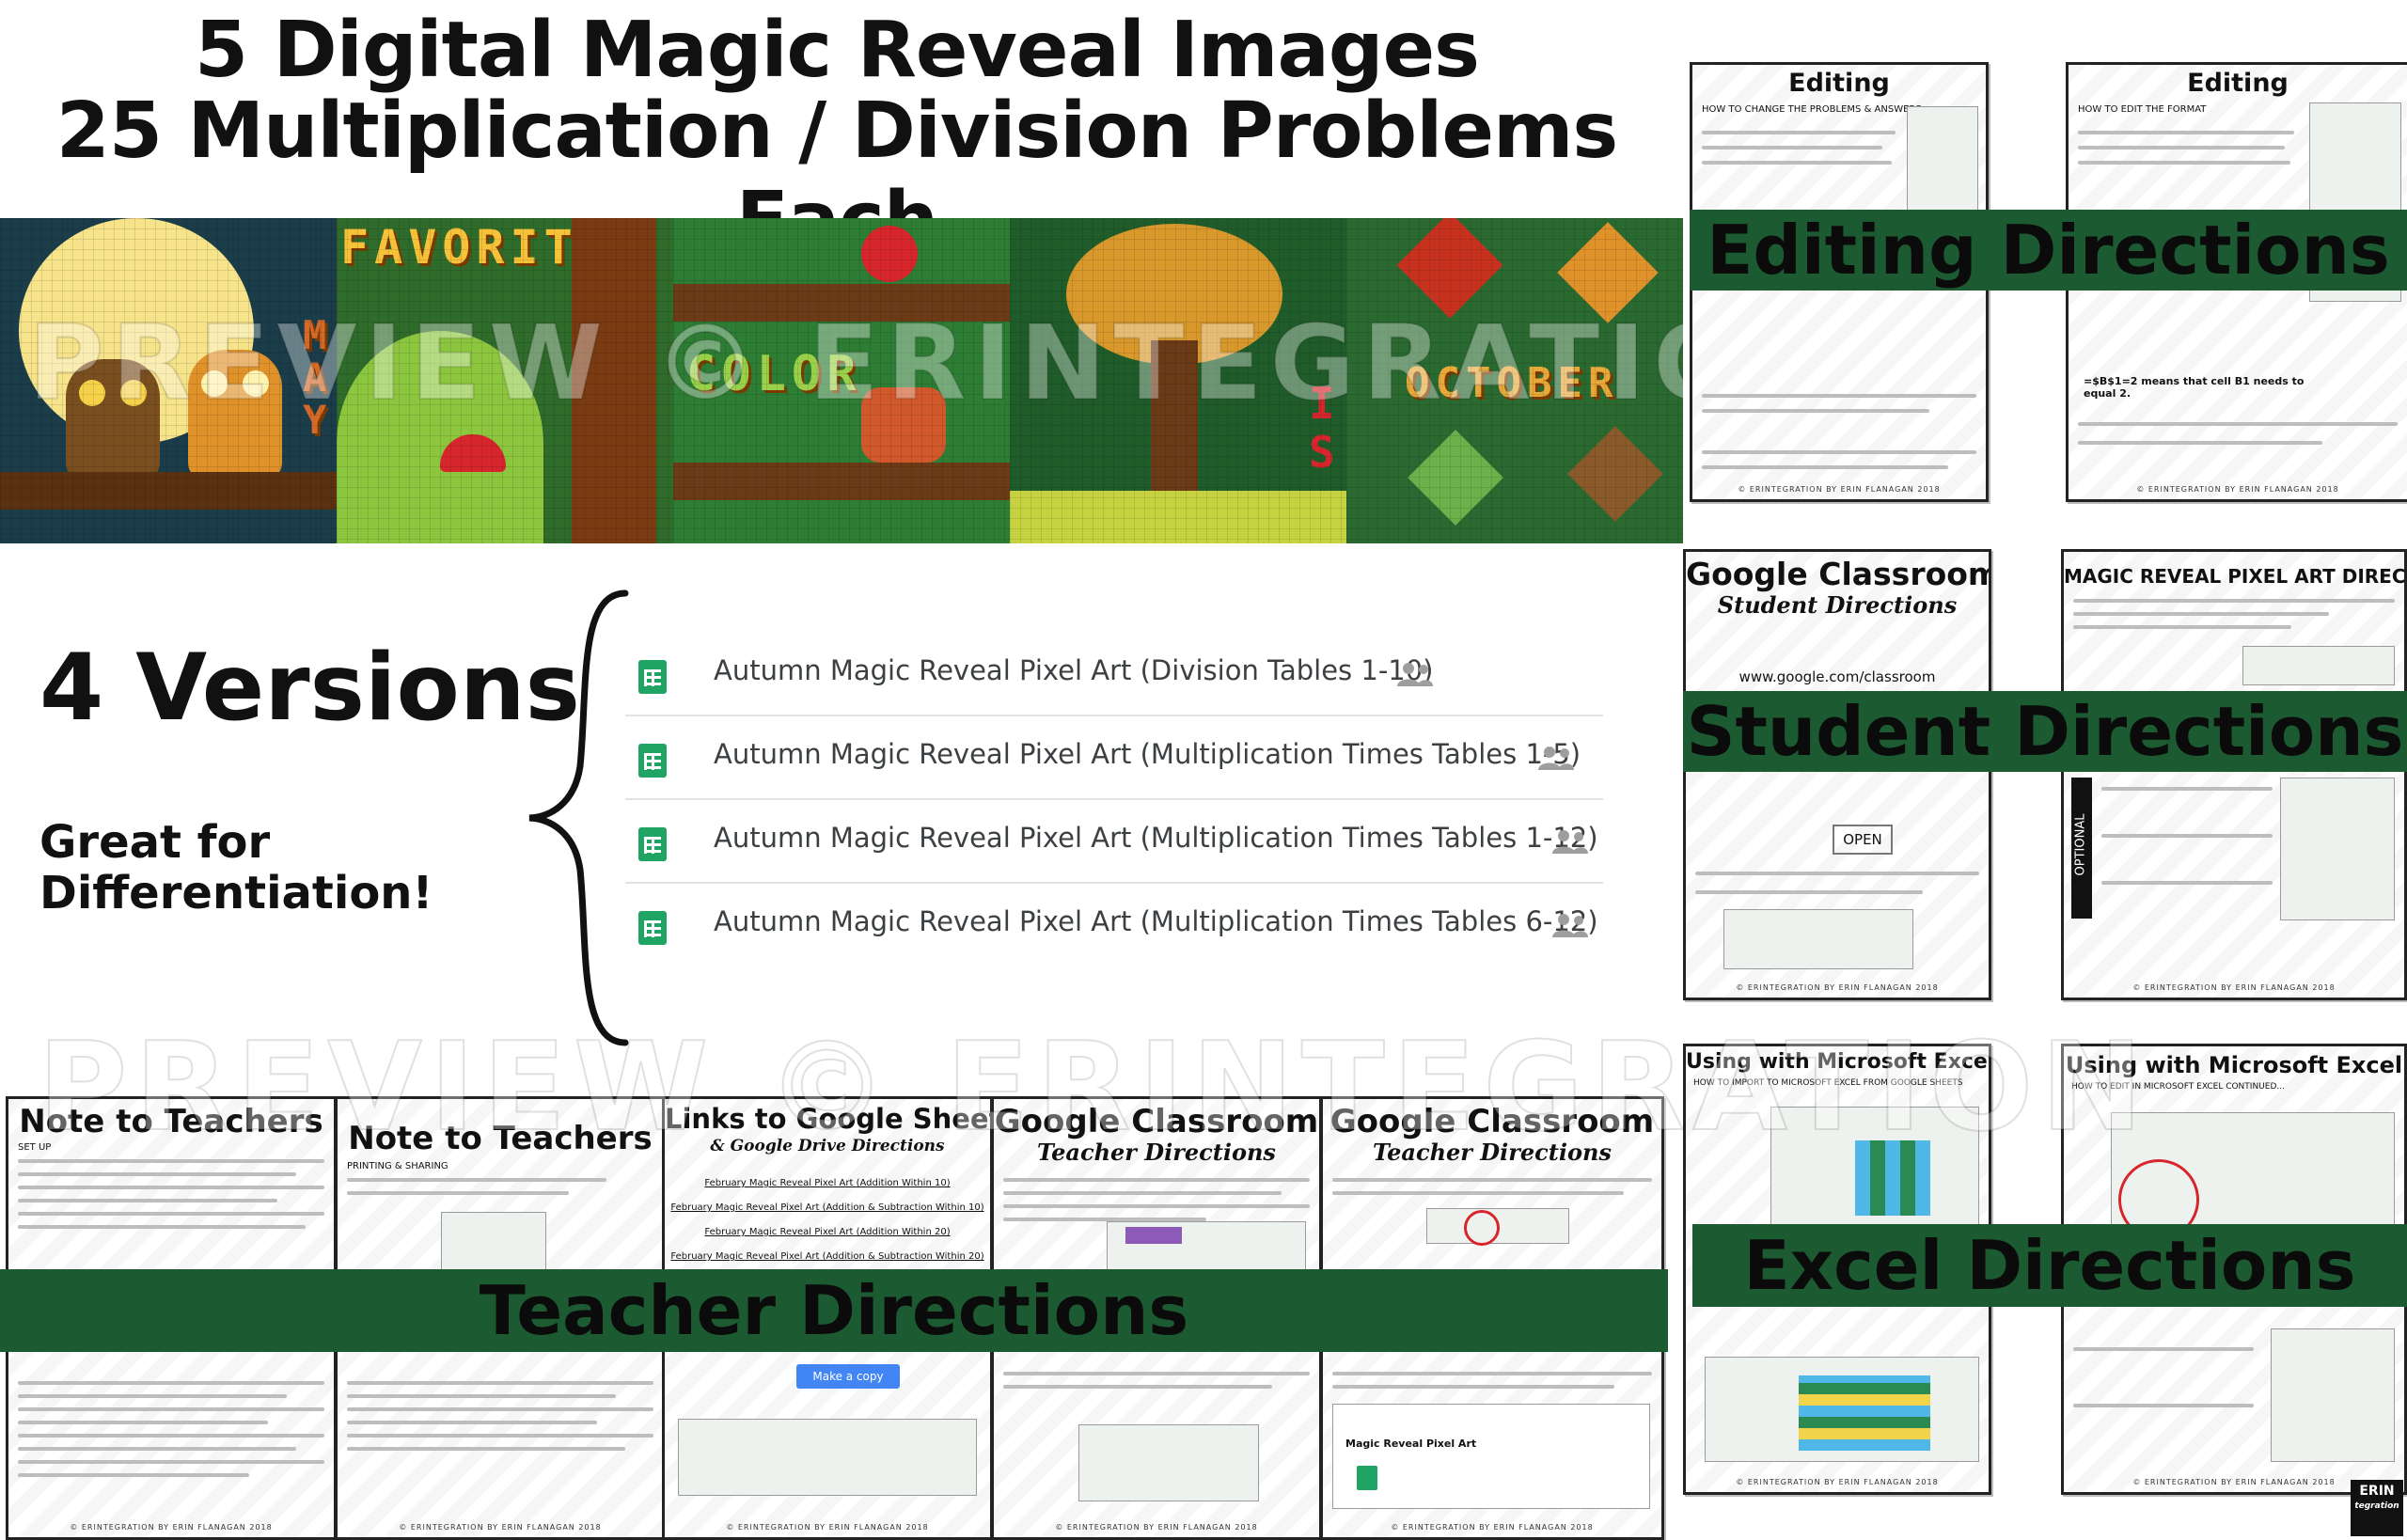 This screenshot has height=1540, width=2407. Describe the element at coordinates (318, 420) in the screenshot. I see `art-word-y: Y` at that location.